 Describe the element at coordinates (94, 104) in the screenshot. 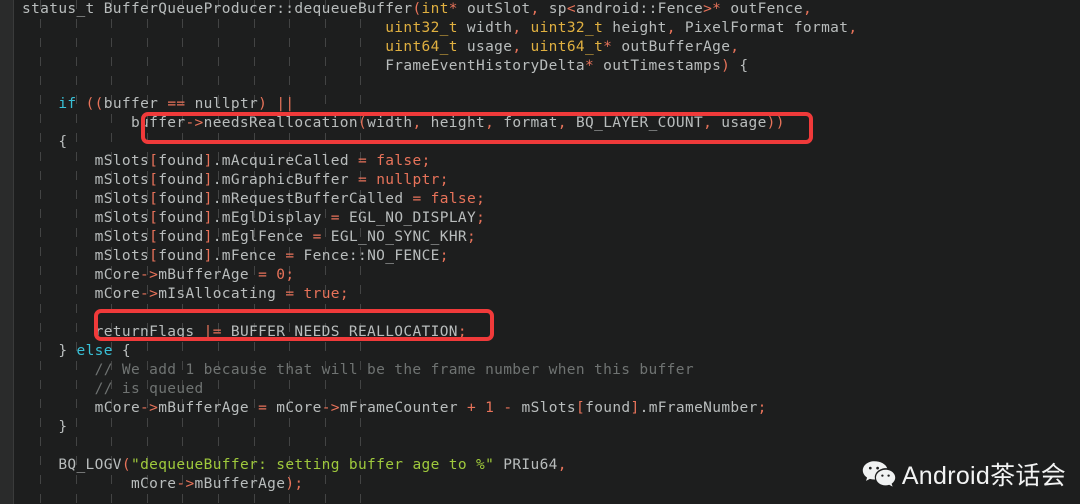

I see `code-token: ((` at that location.